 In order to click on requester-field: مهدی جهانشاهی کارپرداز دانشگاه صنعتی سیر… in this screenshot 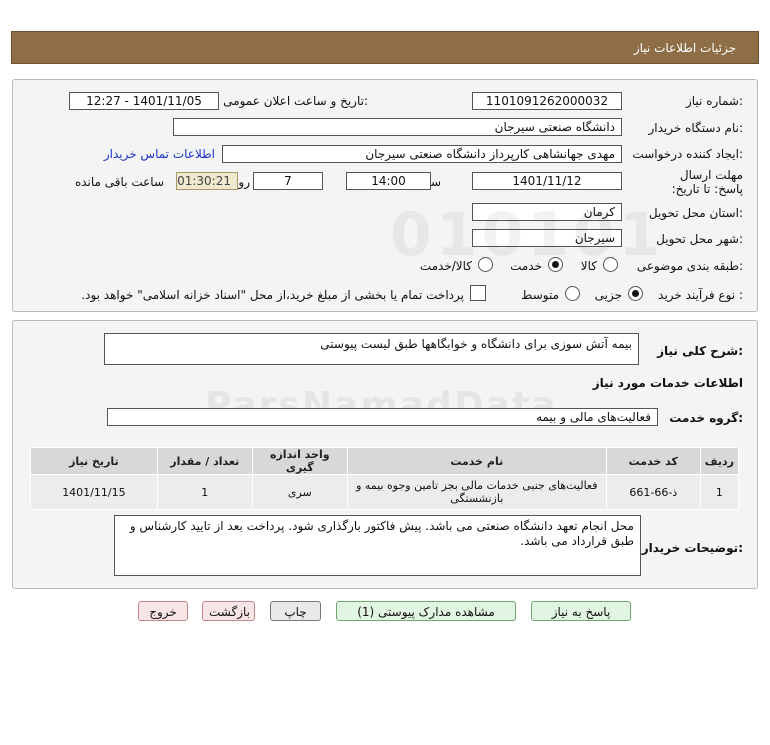, I will do `click(422, 154)`.